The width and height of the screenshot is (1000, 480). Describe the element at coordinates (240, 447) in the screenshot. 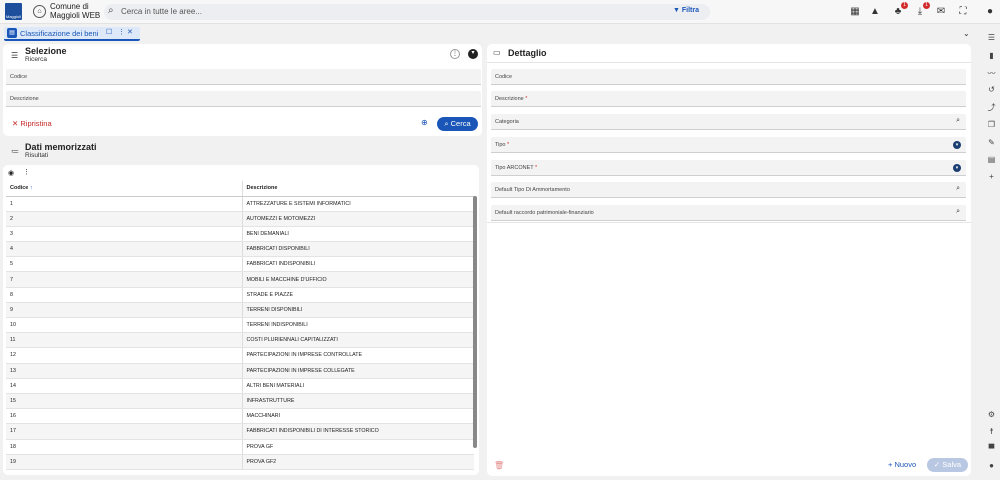

I see `table-row: 18 PROVA GF` at that location.